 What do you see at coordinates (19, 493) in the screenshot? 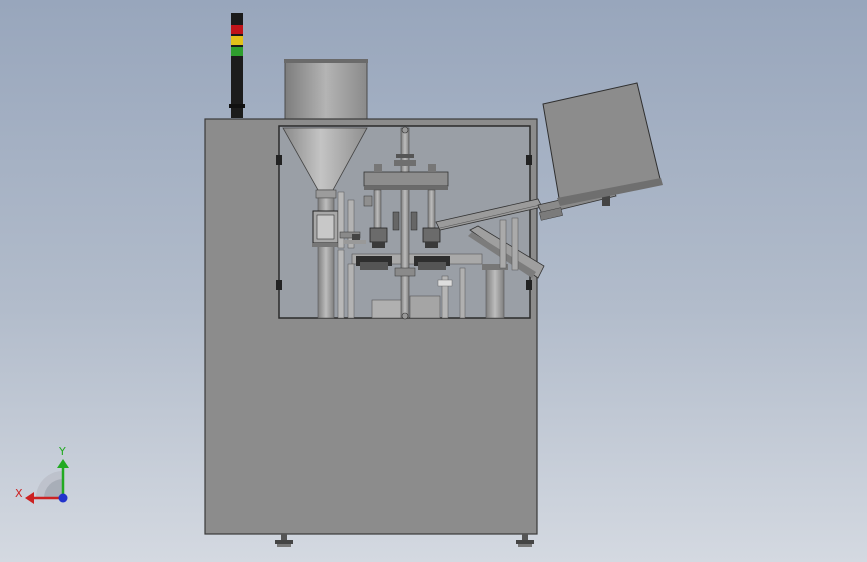
I see `x-axis-label: X` at bounding box center [19, 493].